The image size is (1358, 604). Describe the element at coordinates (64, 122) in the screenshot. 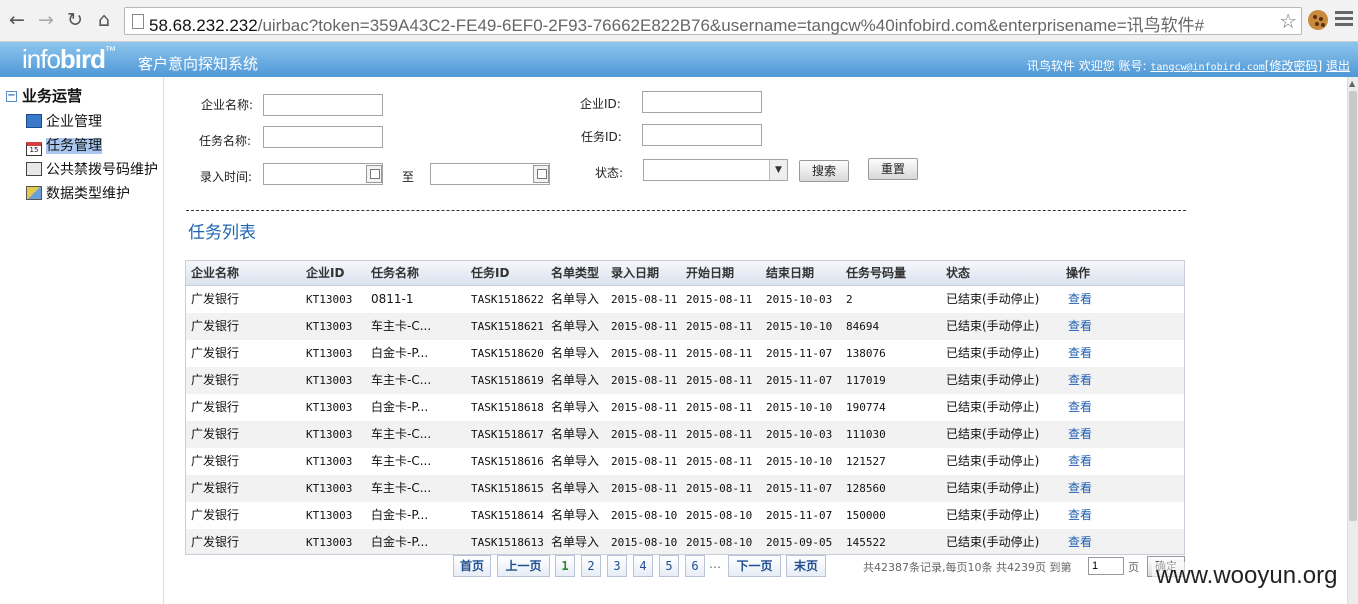

I see `sidebar-item-enterprise: 企业管理` at that location.